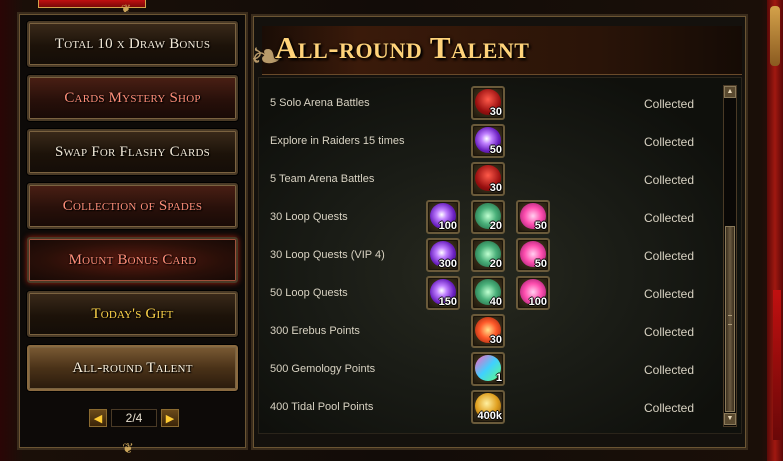 The width and height of the screenshot is (783, 461). I want to click on left-arrow-icon: ◀, so click(98, 418).